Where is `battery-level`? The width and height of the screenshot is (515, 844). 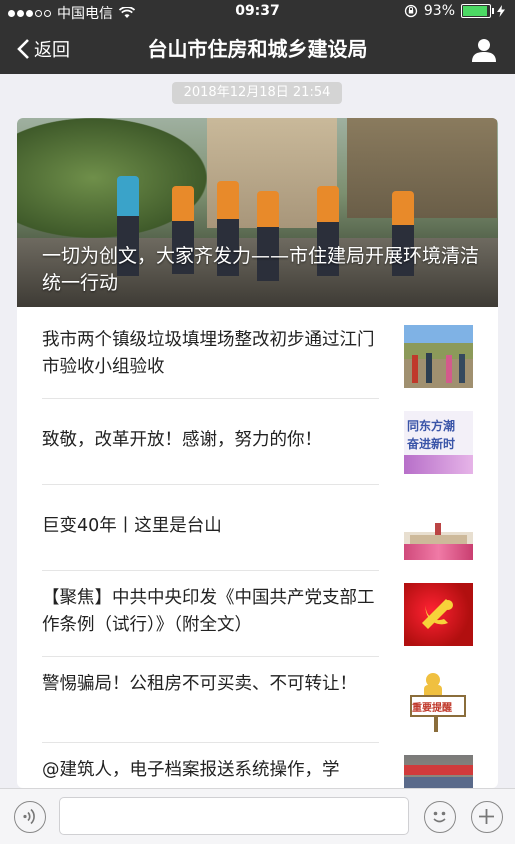
battery-level is located at coordinates (475, 11).